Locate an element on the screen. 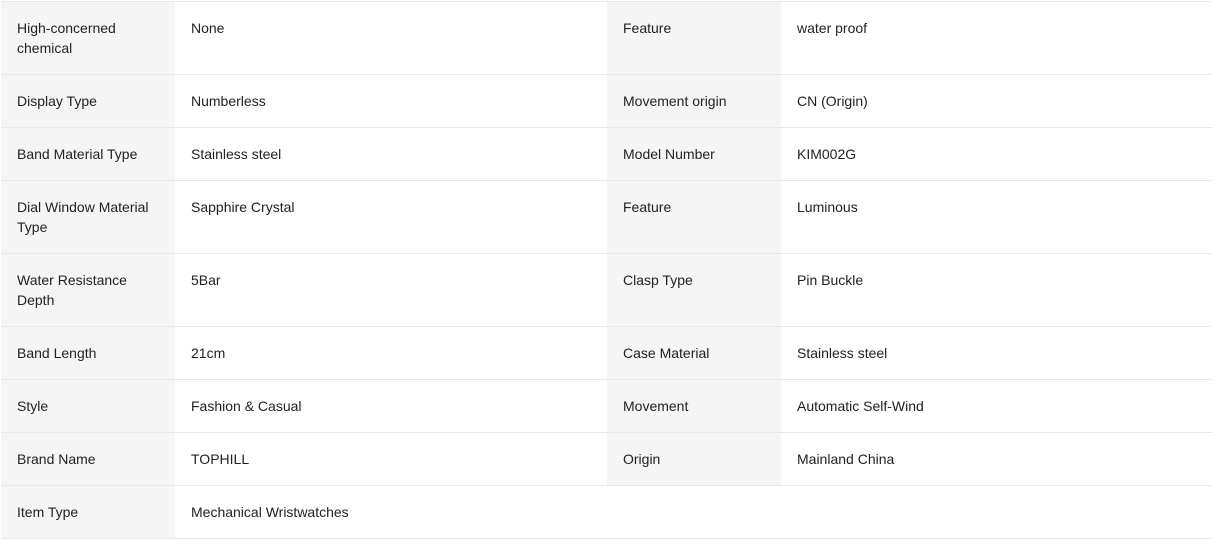  spec-value: TOPHILL is located at coordinates (391, 459).